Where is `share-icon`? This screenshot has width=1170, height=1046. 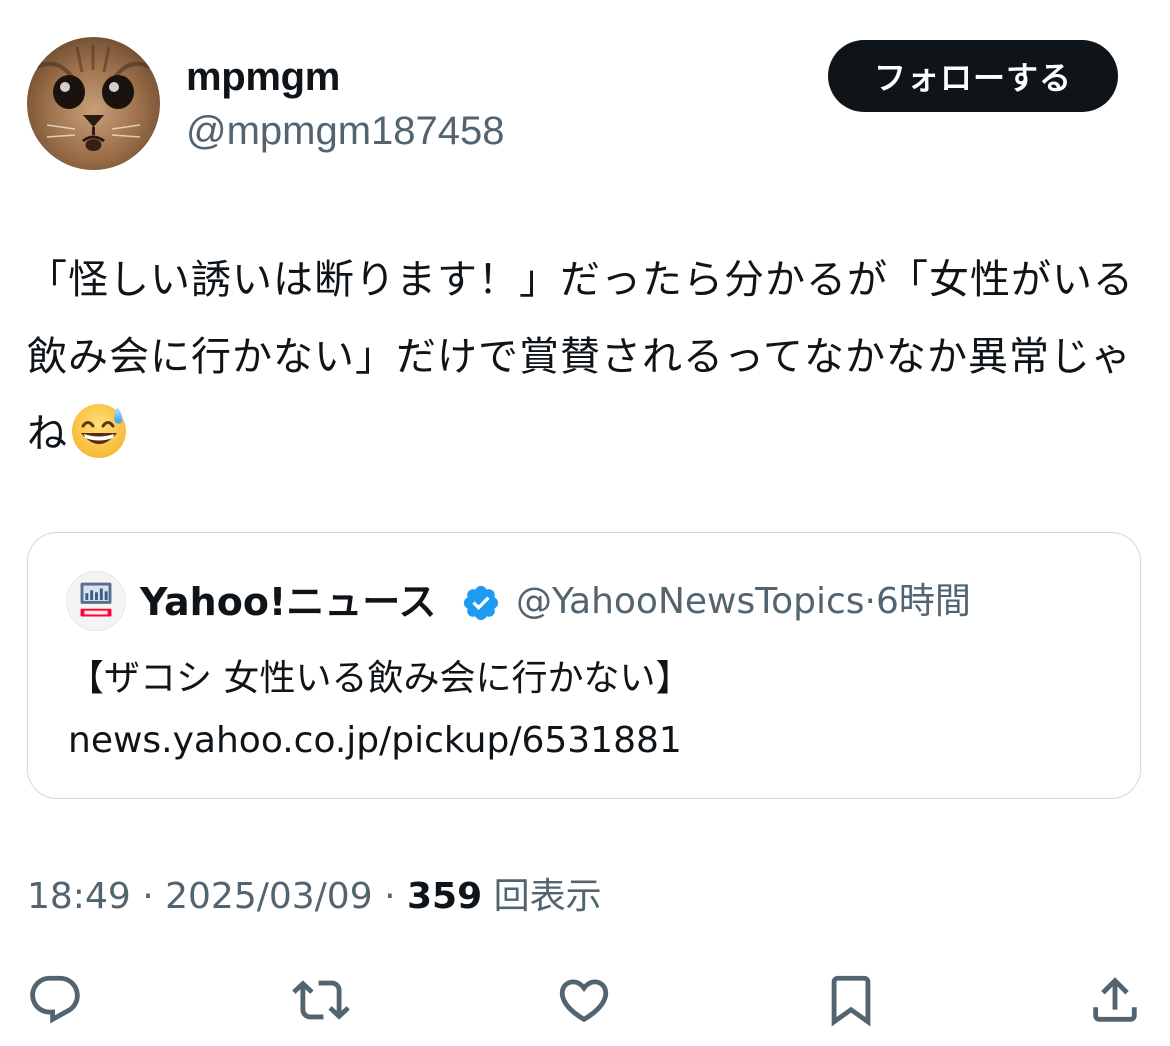
share-icon is located at coordinates (1115, 999).